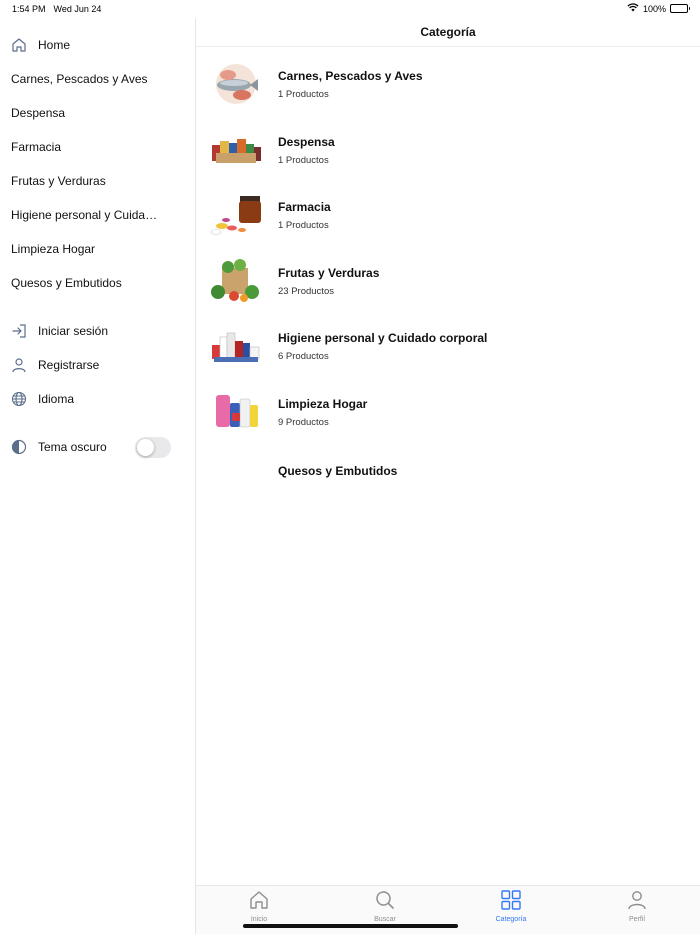  What do you see at coordinates (85, 215) in the screenshot?
I see `sidebar-item-label: Higiene personal y Cuidado corporal` at bounding box center [85, 215].